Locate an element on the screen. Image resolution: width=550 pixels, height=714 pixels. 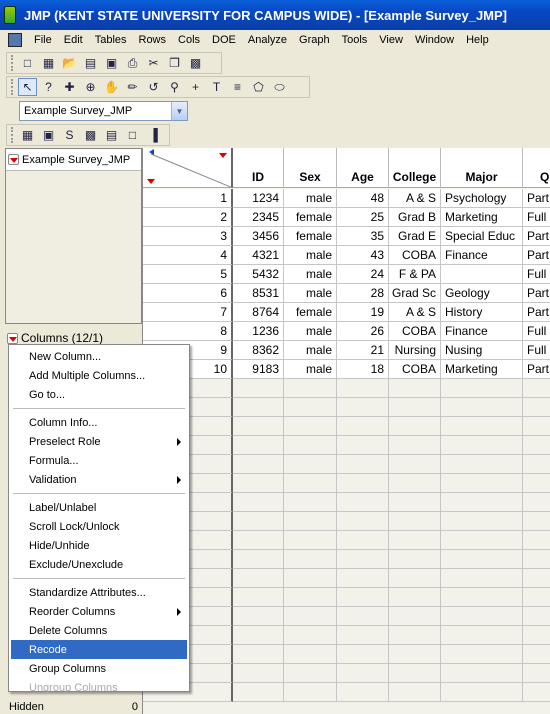
magnifier-icon: ⚲ is located at coordinates (174, 87).